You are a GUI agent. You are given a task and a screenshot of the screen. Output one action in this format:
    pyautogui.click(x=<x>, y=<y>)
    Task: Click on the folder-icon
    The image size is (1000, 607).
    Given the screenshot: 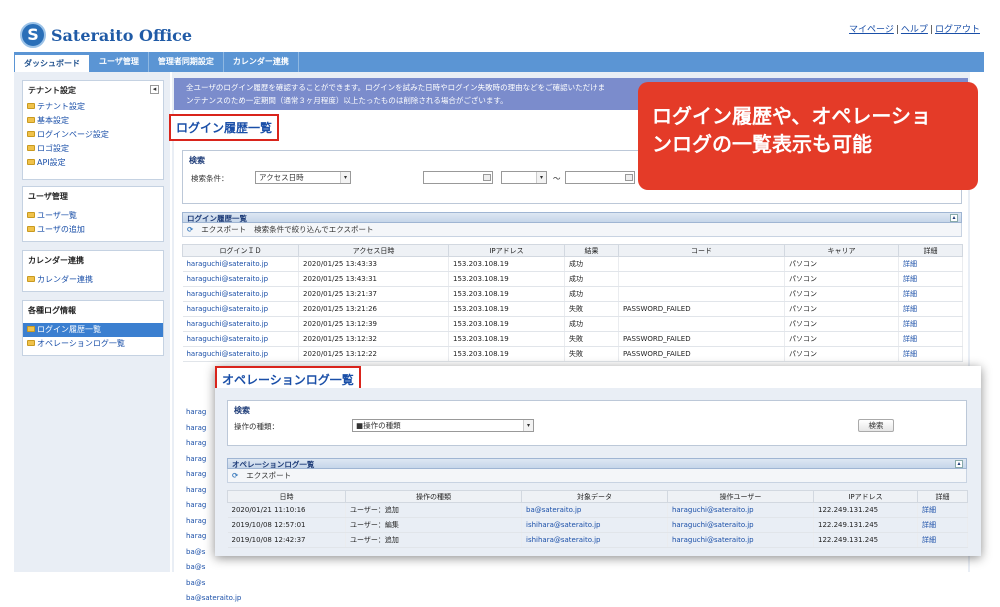 What is the action you would take?
    pyautogui.click(x=31, y=120)
    